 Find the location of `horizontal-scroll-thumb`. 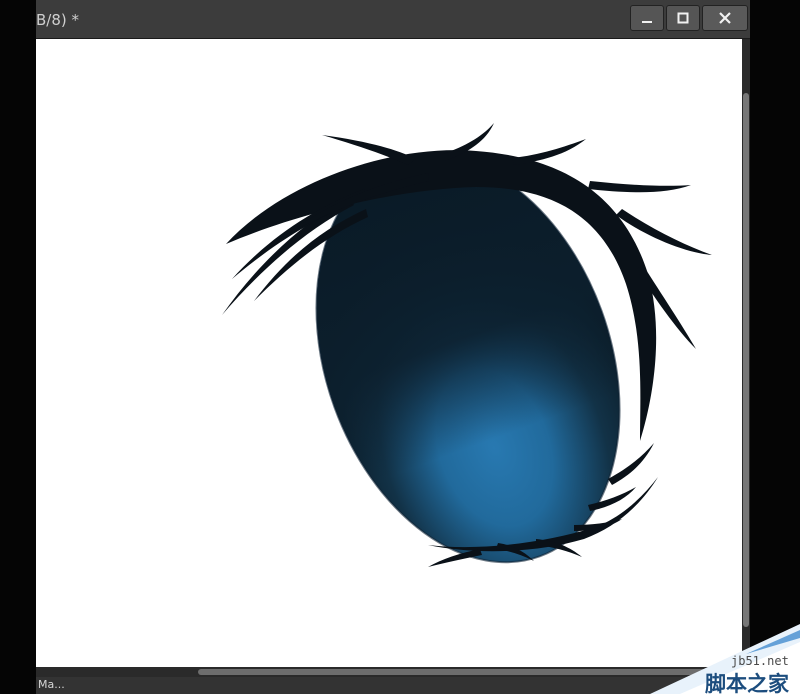

horizontal-scroll-thumb is located at coordinates (453, 672).